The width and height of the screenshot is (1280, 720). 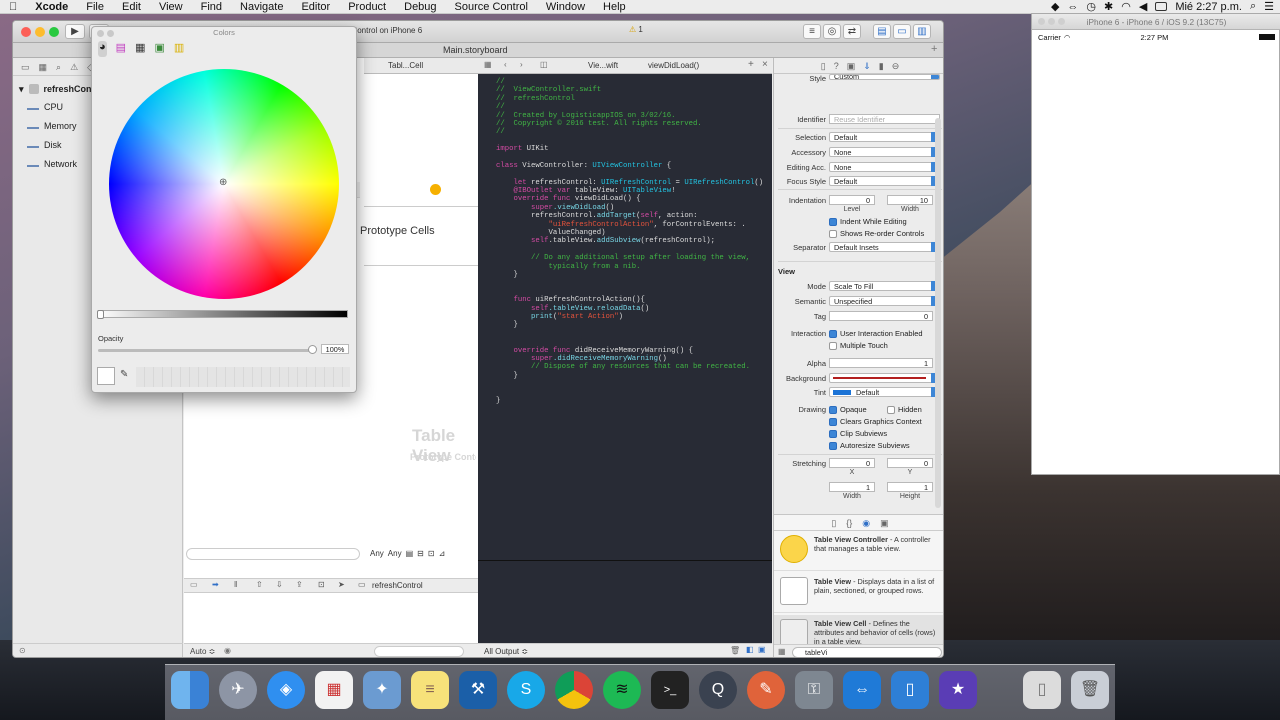 What do you see at coordinates (341, 584) in the screenshot?
I see `location-icon: ➤` at bounding box center [341, 584].